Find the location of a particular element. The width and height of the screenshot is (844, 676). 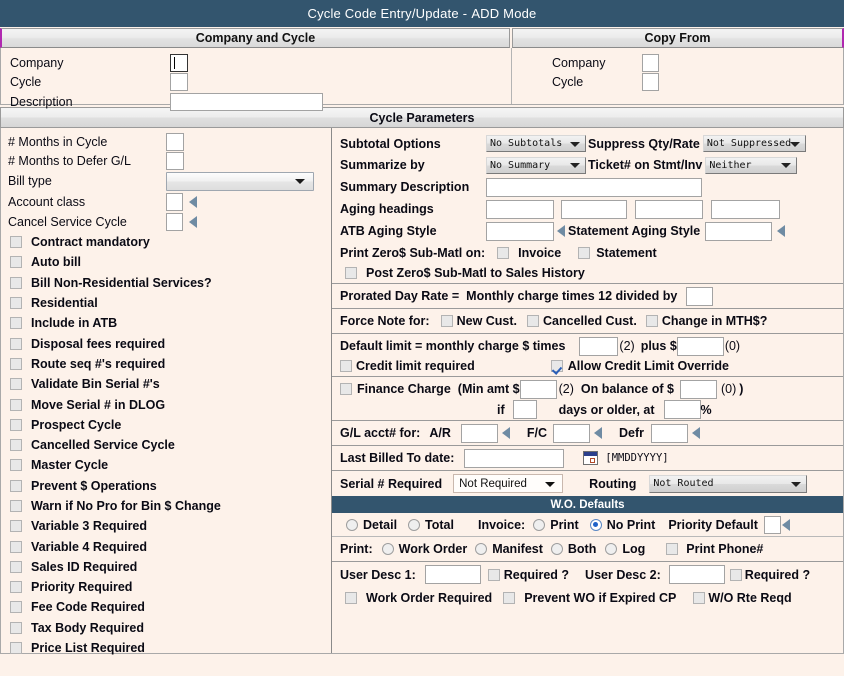

list-item: Price List Required is located at coordinates (166, 648).